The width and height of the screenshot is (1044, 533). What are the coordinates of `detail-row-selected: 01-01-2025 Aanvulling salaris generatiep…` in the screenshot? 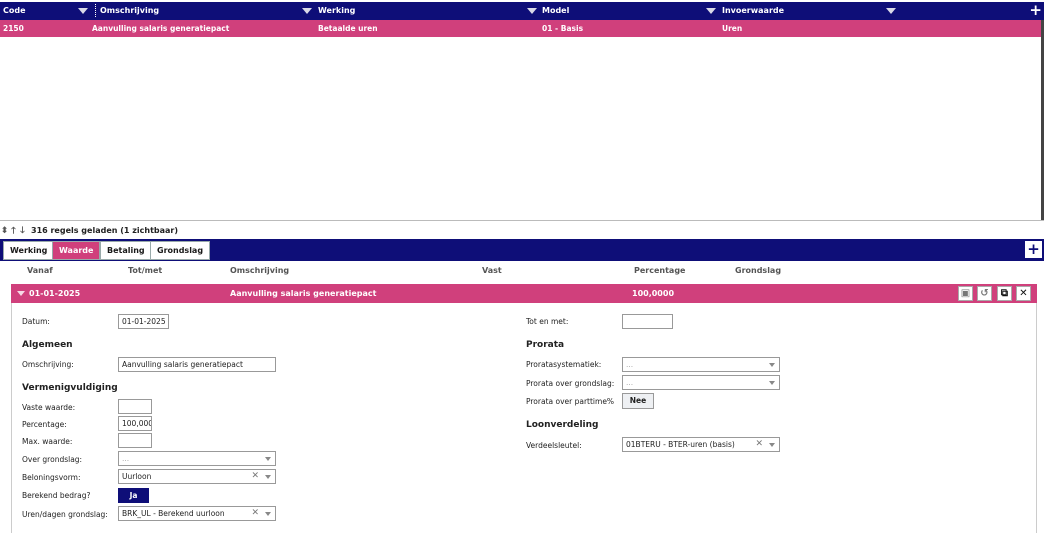 It's located at (524, 293).